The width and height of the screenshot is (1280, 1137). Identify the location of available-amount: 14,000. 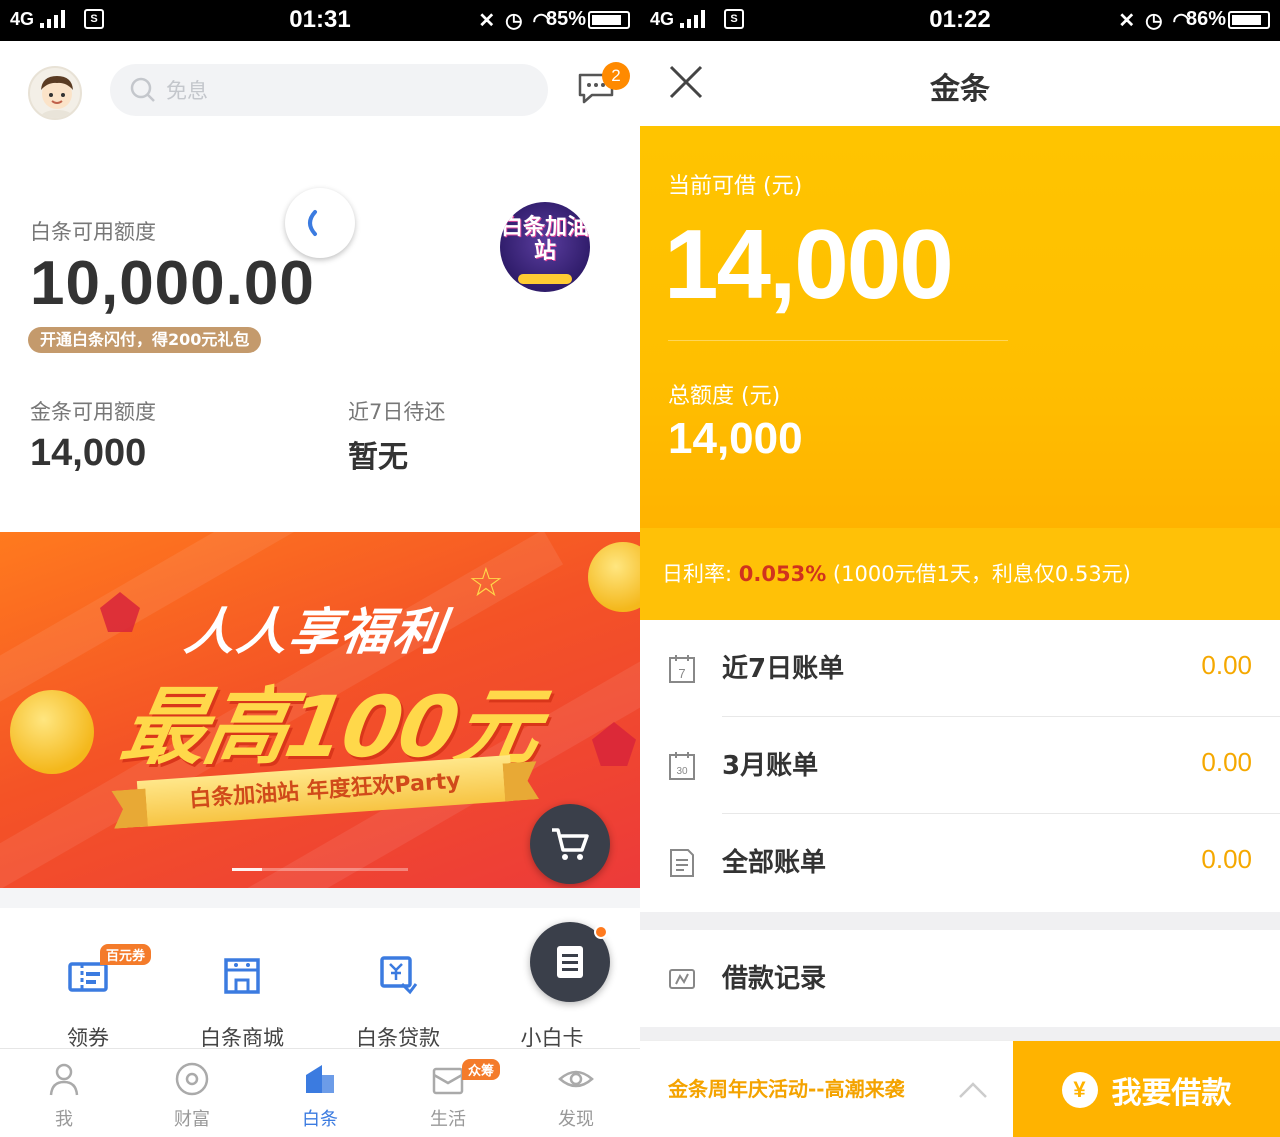
(809, 264).